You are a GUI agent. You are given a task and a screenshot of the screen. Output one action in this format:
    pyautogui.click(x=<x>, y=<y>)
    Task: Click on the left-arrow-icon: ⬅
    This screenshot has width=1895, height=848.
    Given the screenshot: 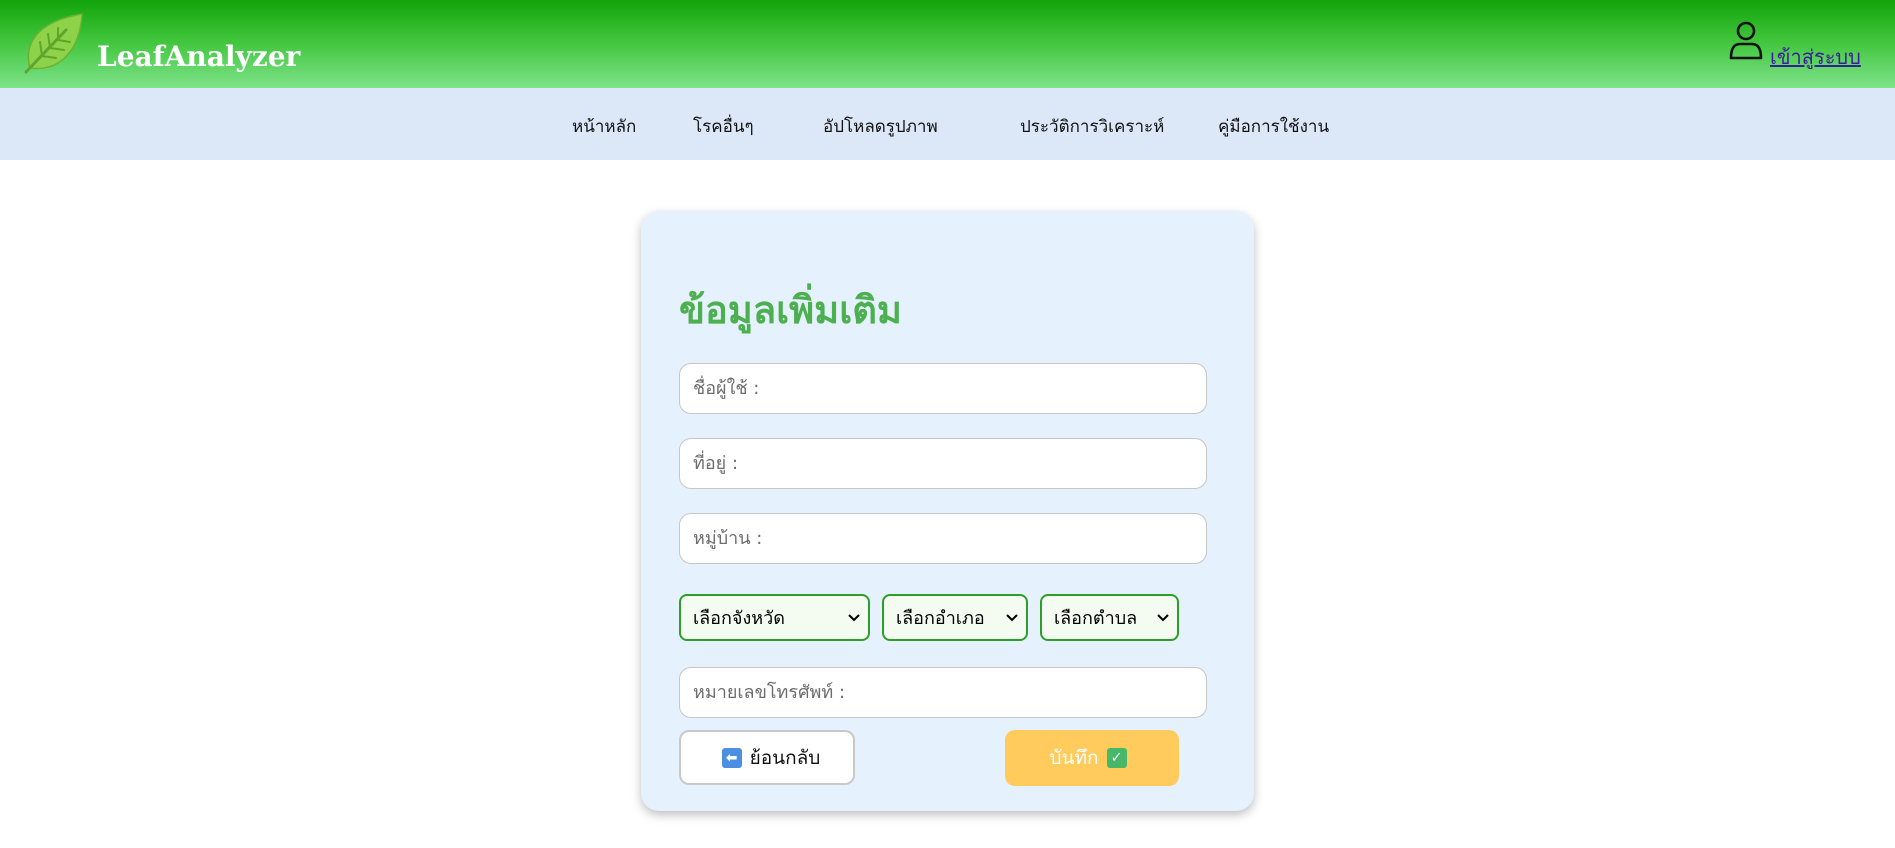 What is the action you would take?
    pyautogui.click(x=731, y=757)
    